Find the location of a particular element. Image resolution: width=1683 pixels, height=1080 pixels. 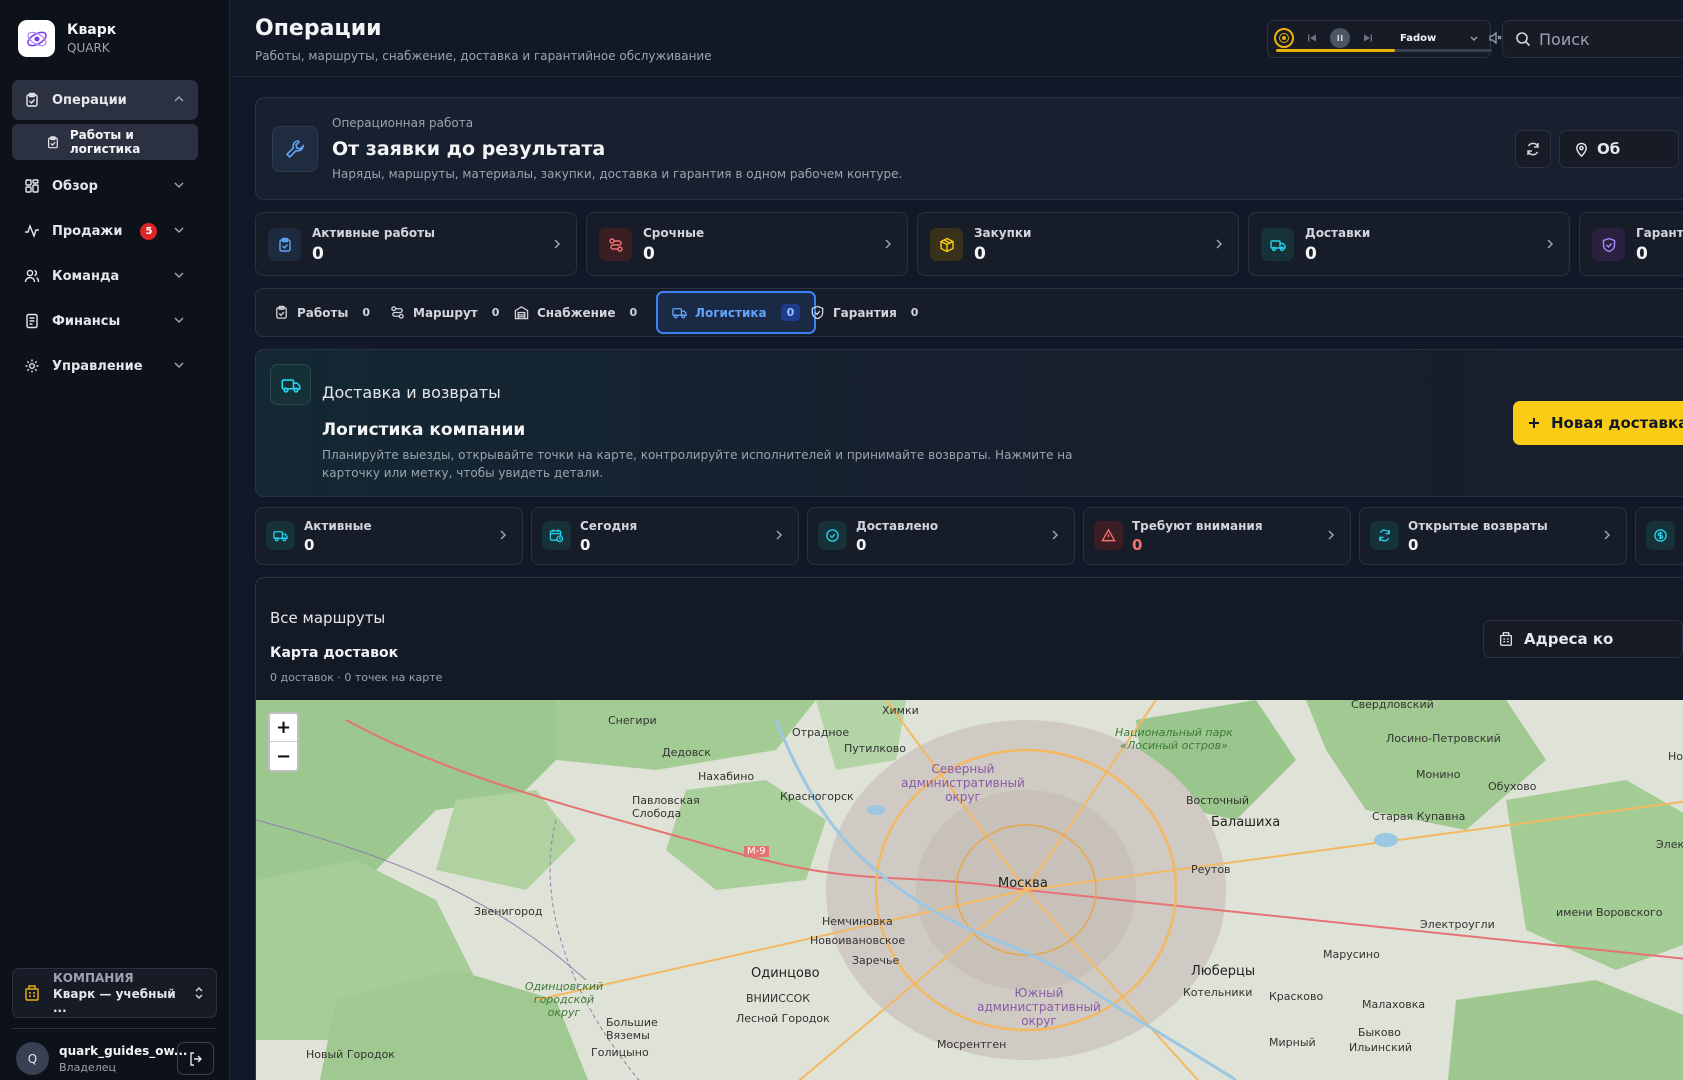

stat-warranty: Гаранти 0 is located at coordinates (1631, 244).